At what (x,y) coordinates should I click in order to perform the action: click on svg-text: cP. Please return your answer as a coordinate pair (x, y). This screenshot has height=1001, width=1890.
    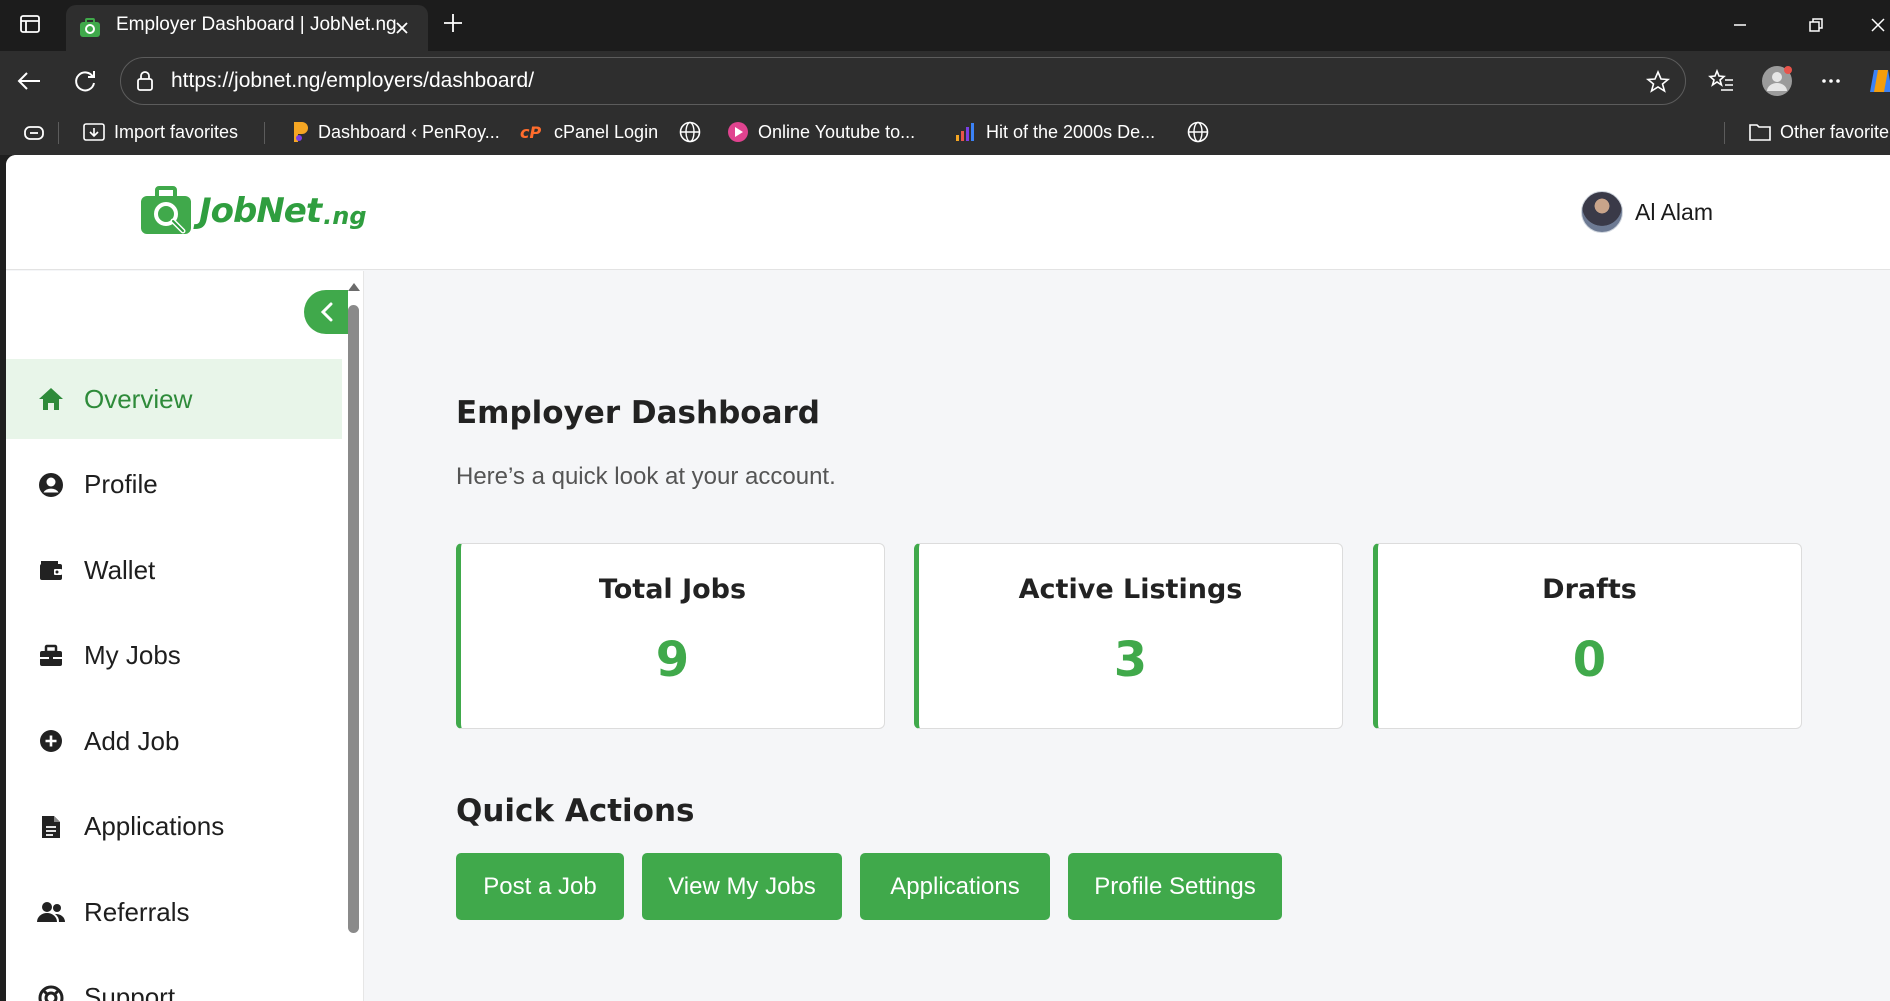
    Looking at the image, I should click on (530, 132).